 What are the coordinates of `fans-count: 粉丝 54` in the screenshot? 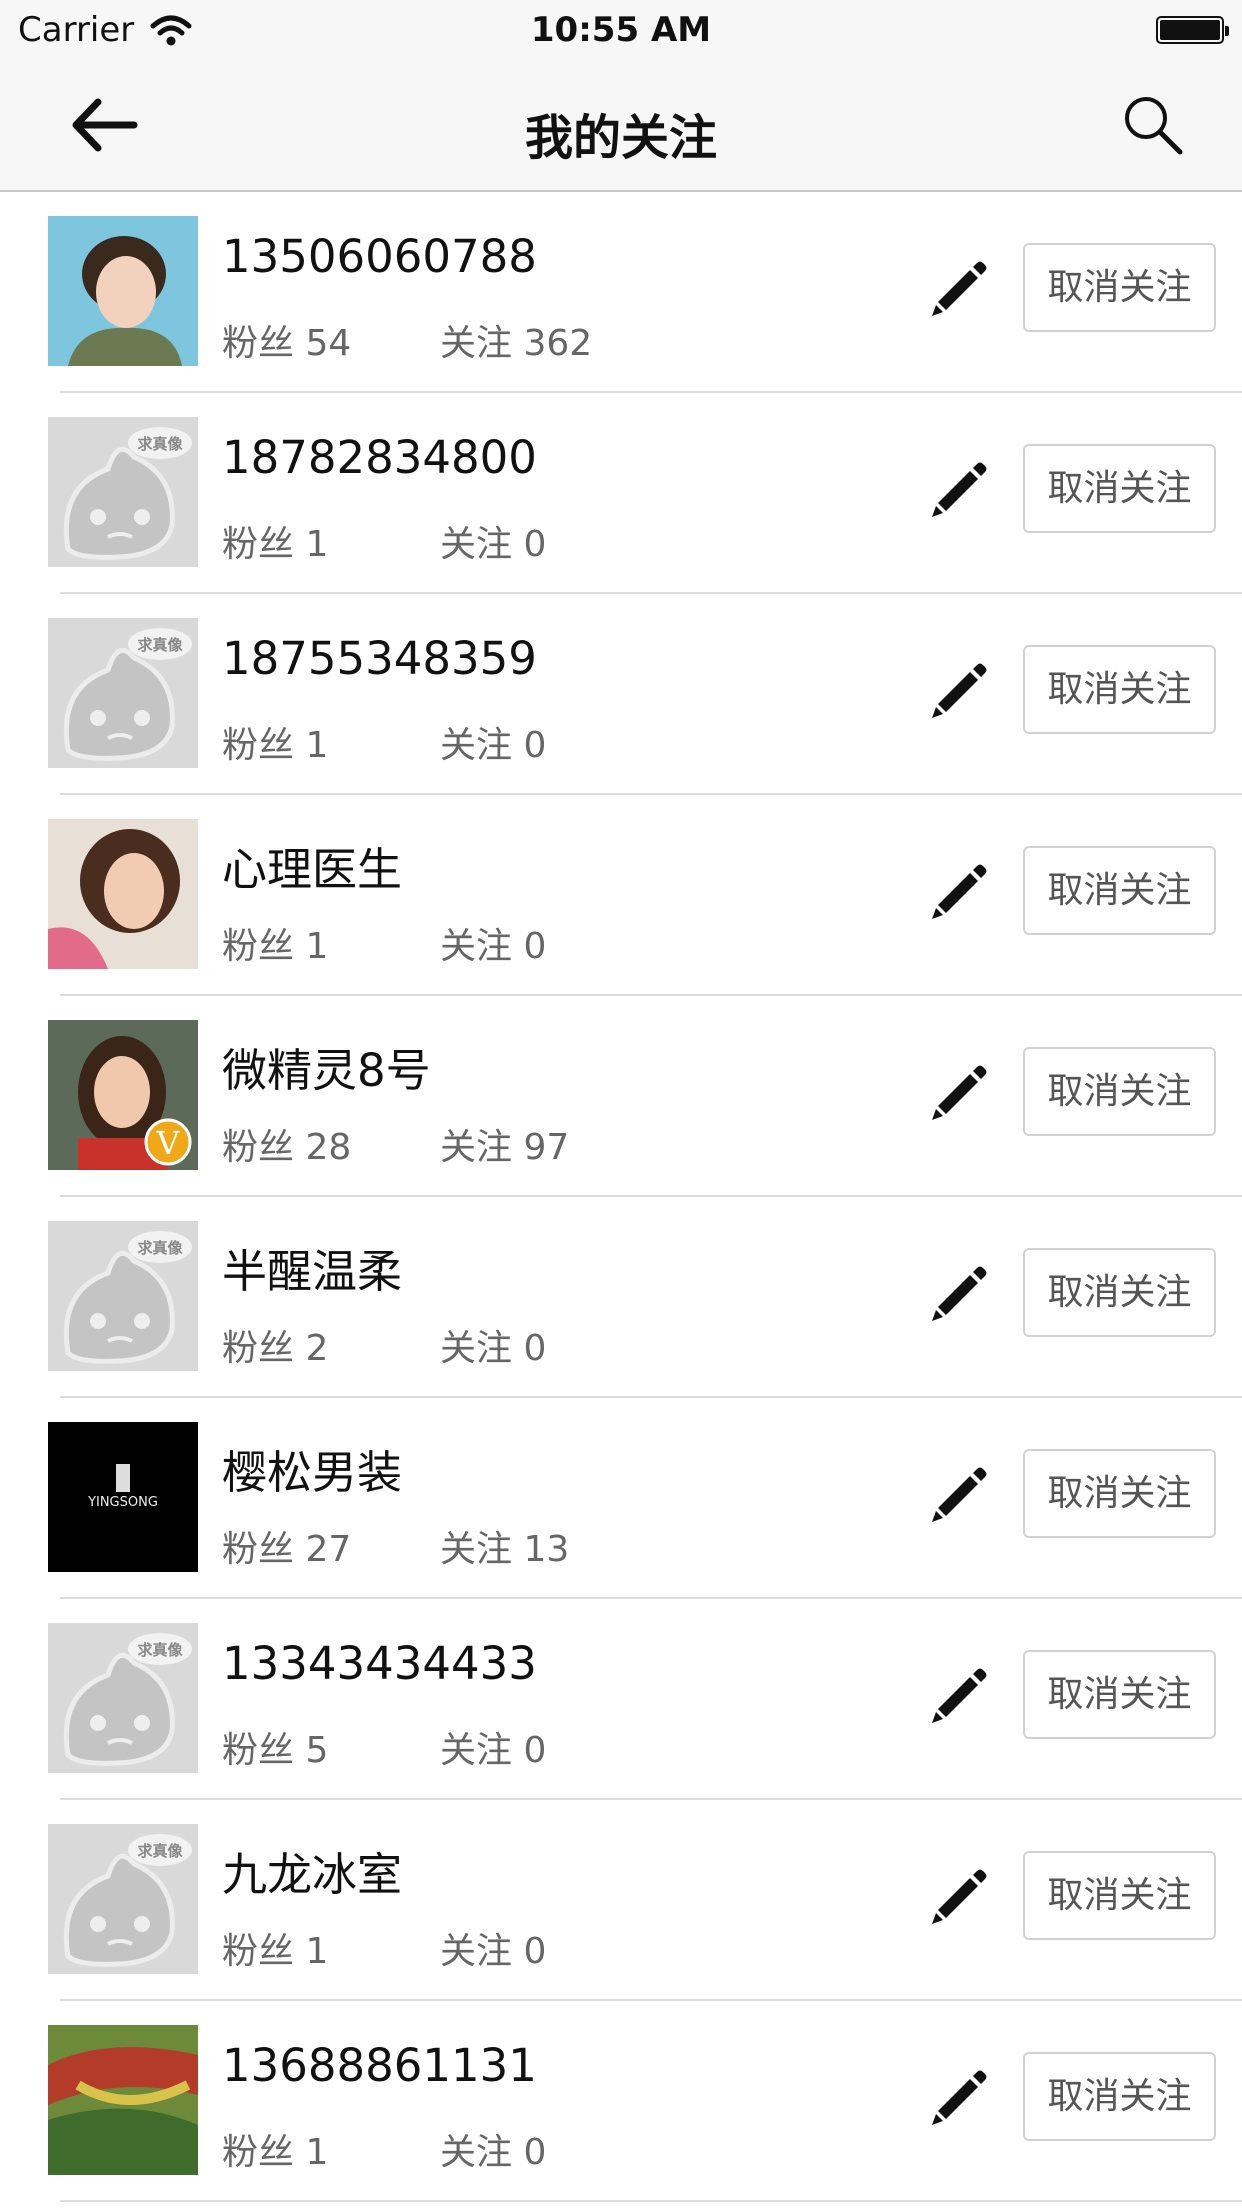 It's located at (287, 343).